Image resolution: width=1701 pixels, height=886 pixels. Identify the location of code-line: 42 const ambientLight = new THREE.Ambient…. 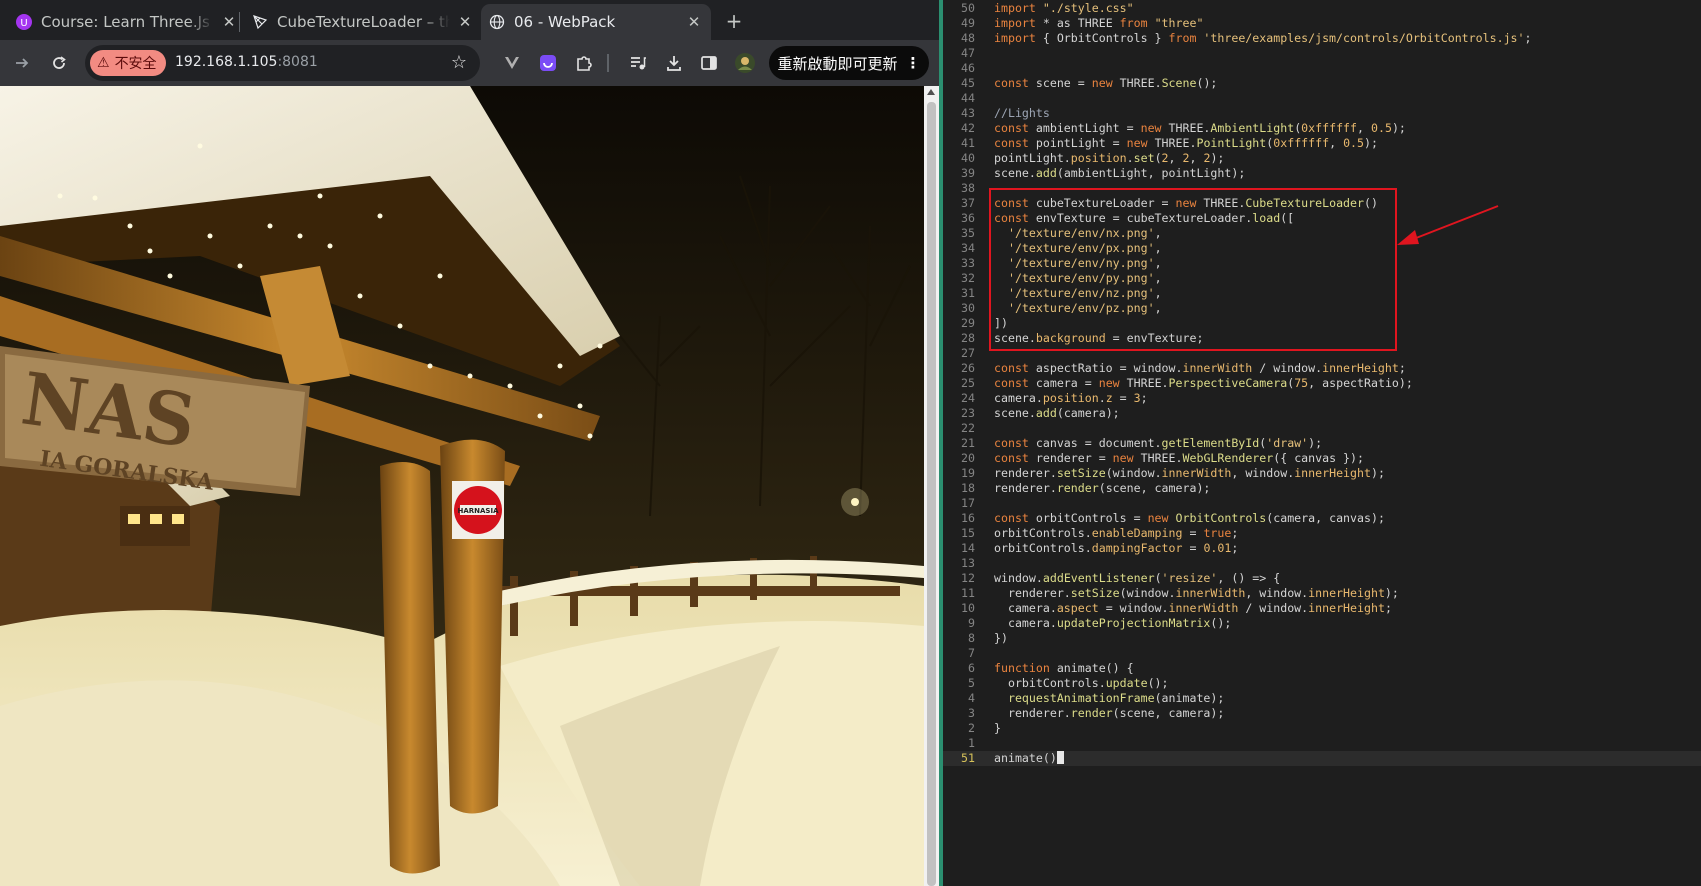
(1322, 128).